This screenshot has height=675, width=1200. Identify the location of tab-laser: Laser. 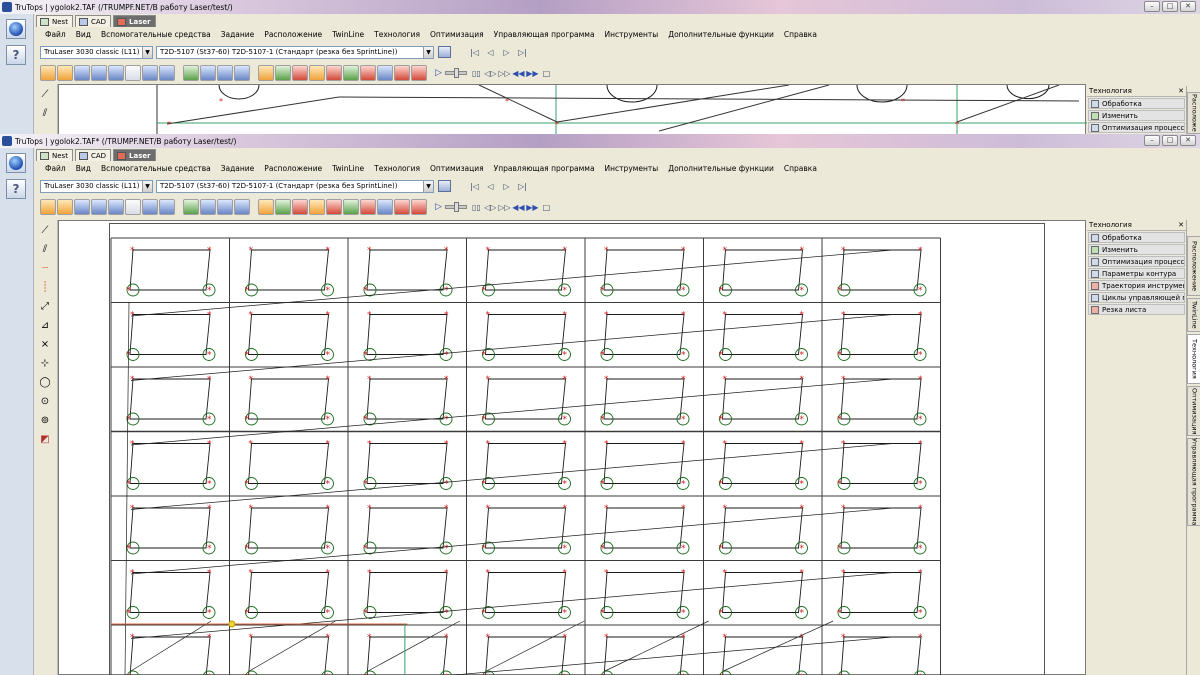
(134, 21).